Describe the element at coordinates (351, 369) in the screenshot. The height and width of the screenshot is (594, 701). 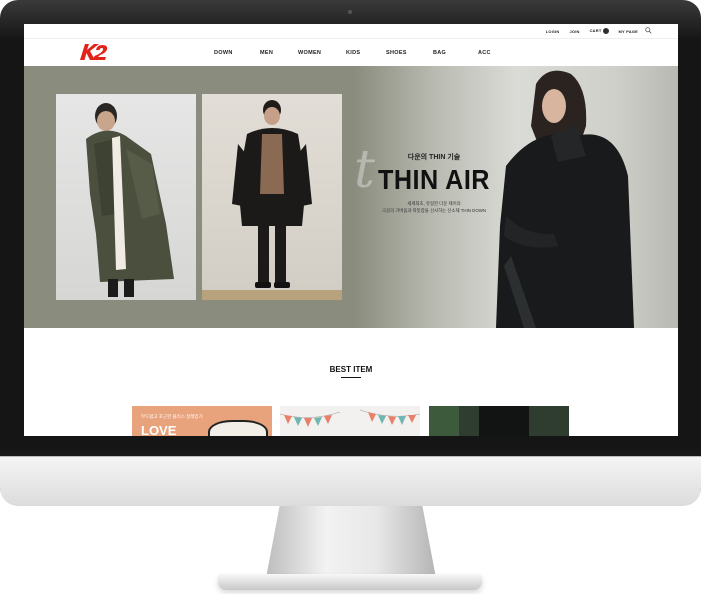
I see `best-item-heading: BEST ITEM` at that location.